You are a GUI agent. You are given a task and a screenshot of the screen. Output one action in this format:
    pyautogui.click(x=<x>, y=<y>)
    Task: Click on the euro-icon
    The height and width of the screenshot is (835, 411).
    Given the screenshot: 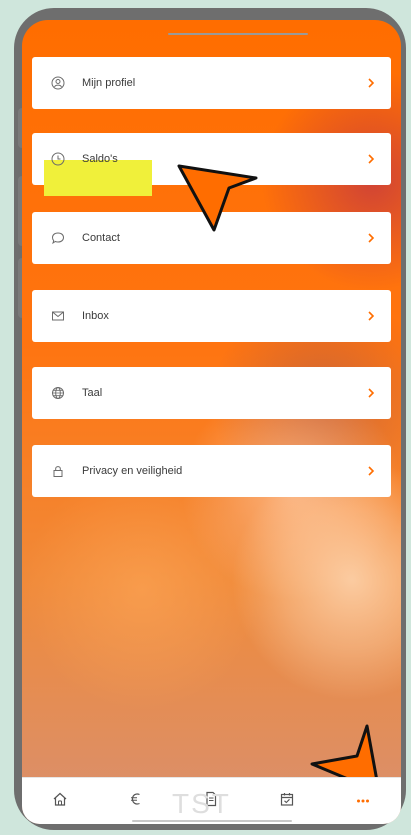 What is the action you would take?
    pyautogui.click(x=136, y=801)
    